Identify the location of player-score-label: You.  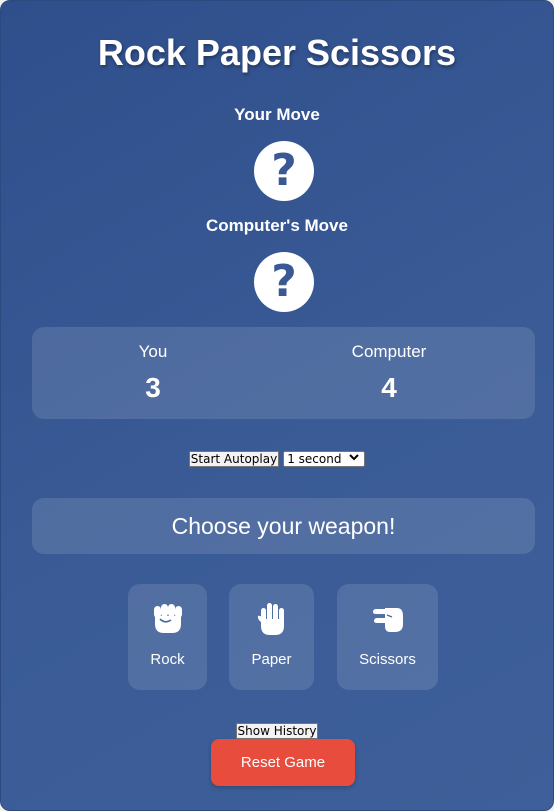
(153, 351).